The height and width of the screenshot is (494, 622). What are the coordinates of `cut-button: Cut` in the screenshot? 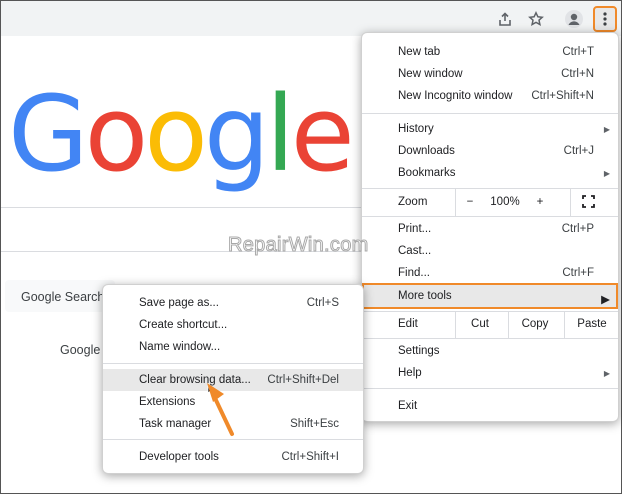 It's located at (480, 324).